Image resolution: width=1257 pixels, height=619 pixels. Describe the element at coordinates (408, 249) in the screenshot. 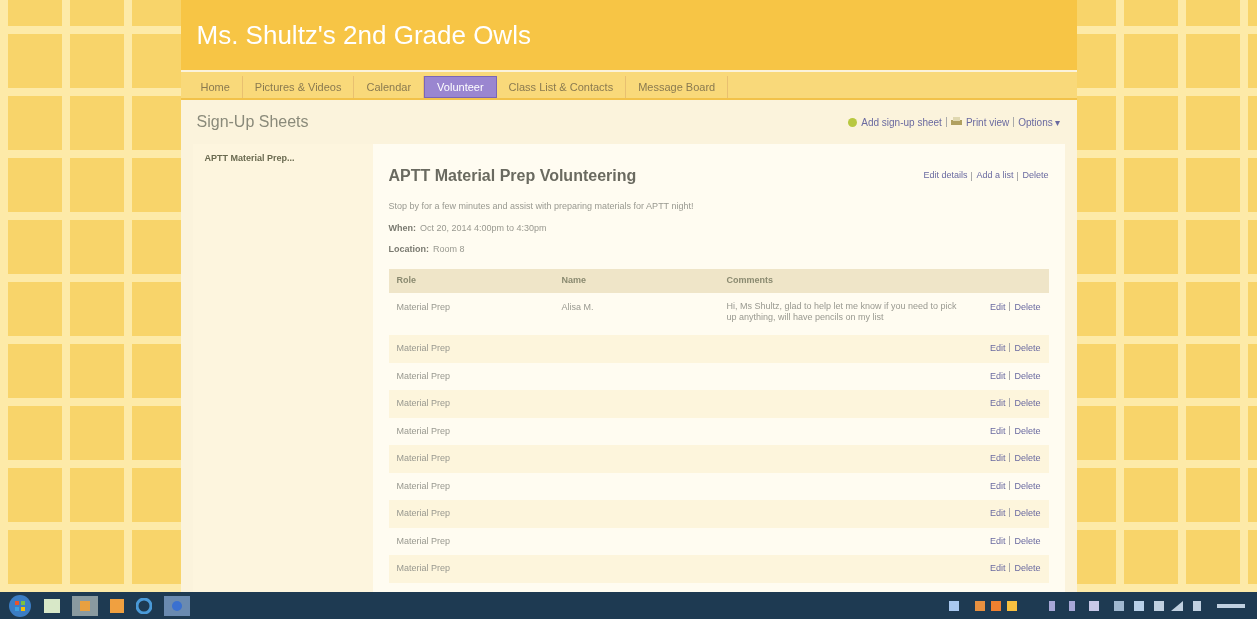

I see `field-label: Location:` at that location.